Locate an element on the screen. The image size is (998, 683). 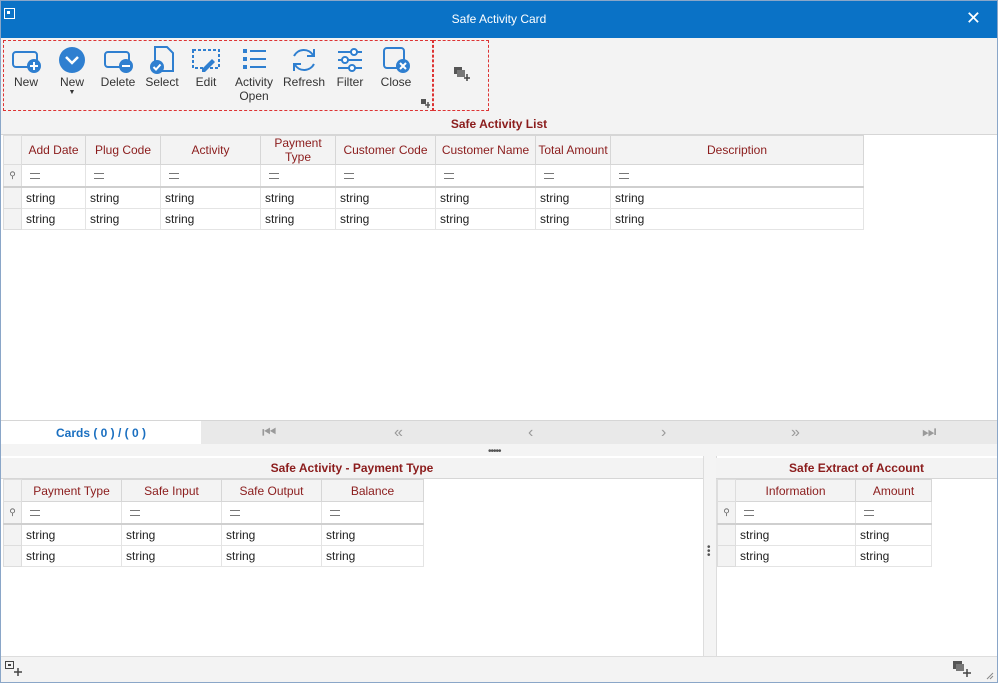
previous-group-icon: « is located at coordinates (398, 433).